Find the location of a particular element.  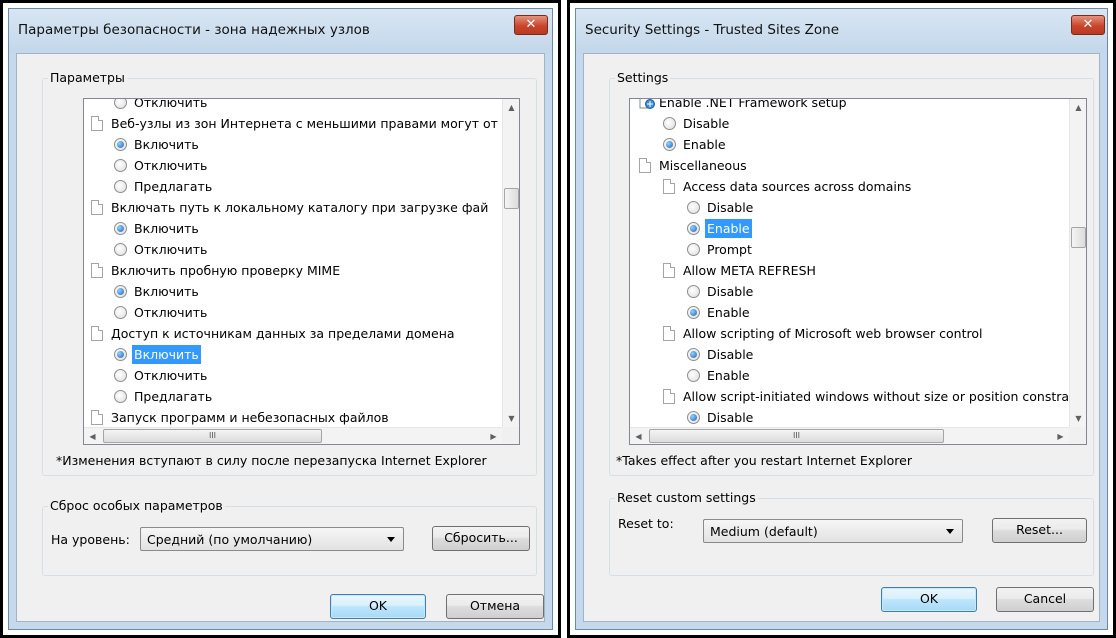

title-bar: Security Settings - Trusted Sites Zone ✕ is located at coordinates (841, 31).